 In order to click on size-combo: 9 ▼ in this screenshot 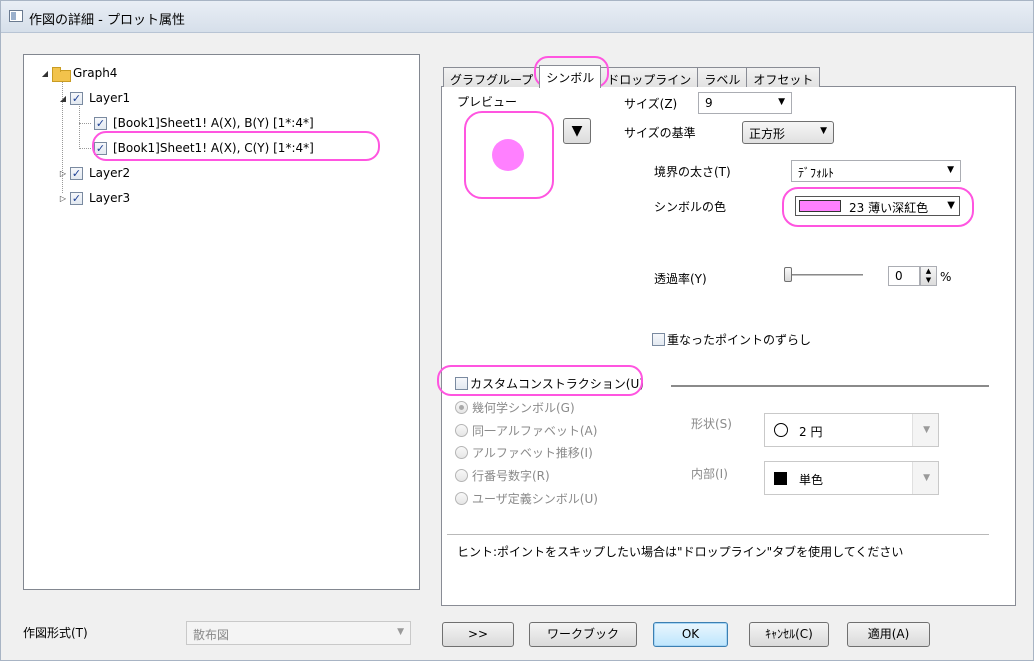, I will do `click(745, 103)`.